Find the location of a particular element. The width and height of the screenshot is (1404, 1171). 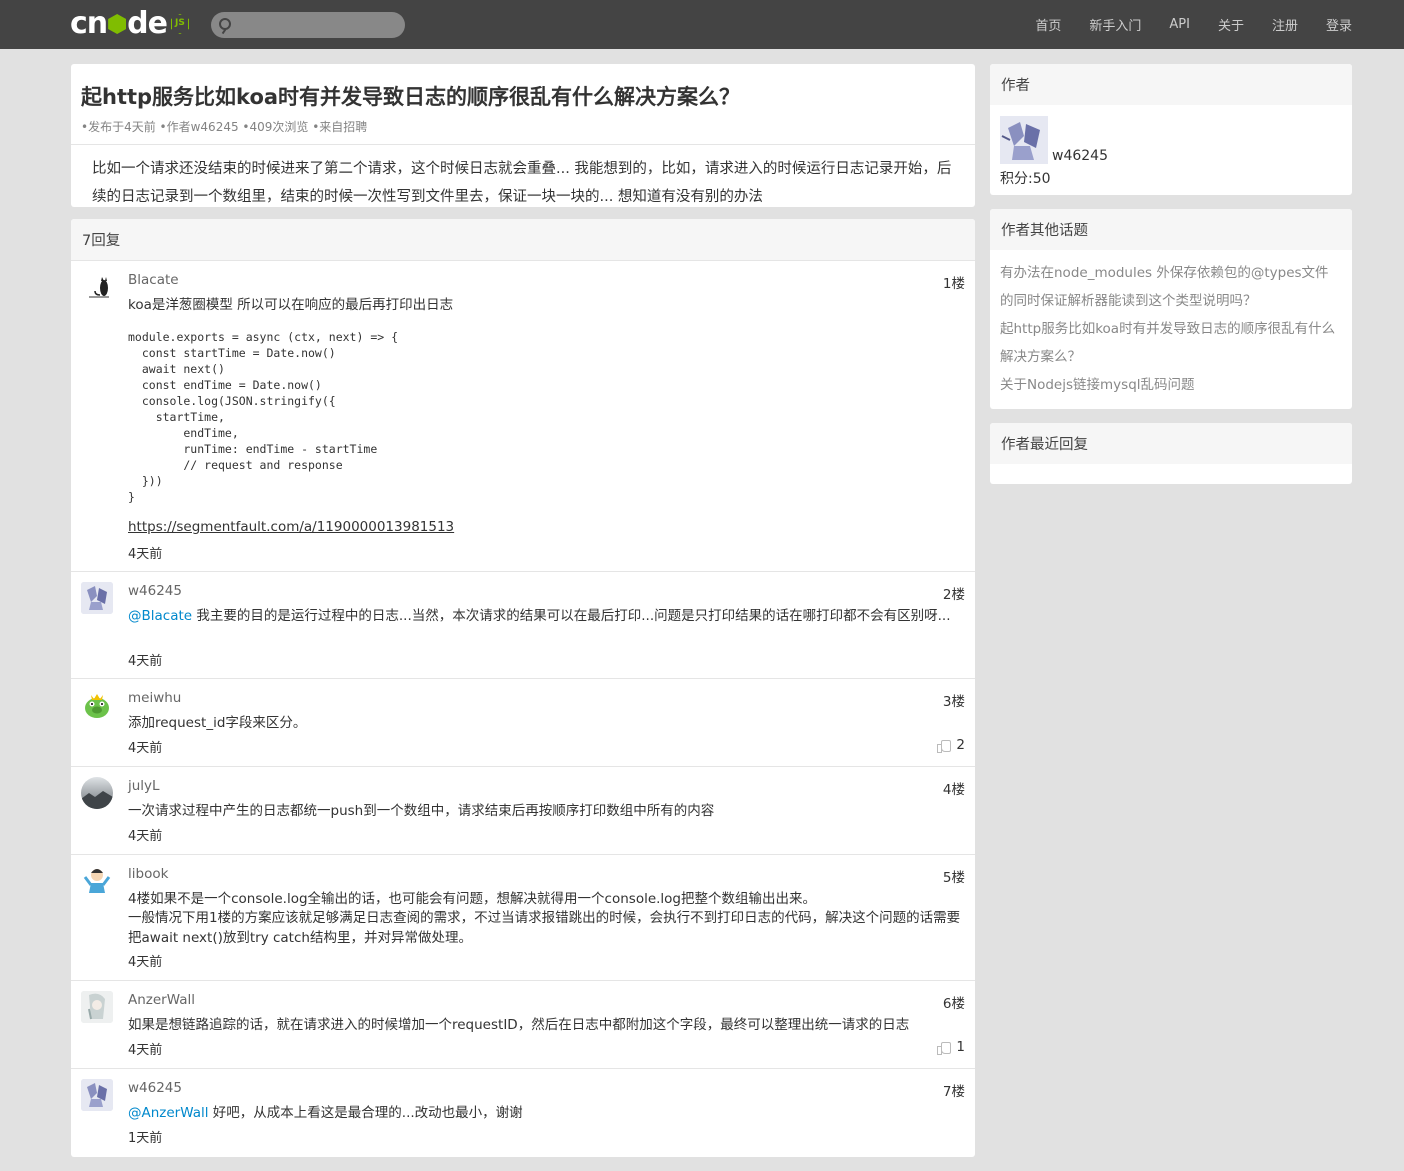

author-avatar is located at coordinates (1024, 140).